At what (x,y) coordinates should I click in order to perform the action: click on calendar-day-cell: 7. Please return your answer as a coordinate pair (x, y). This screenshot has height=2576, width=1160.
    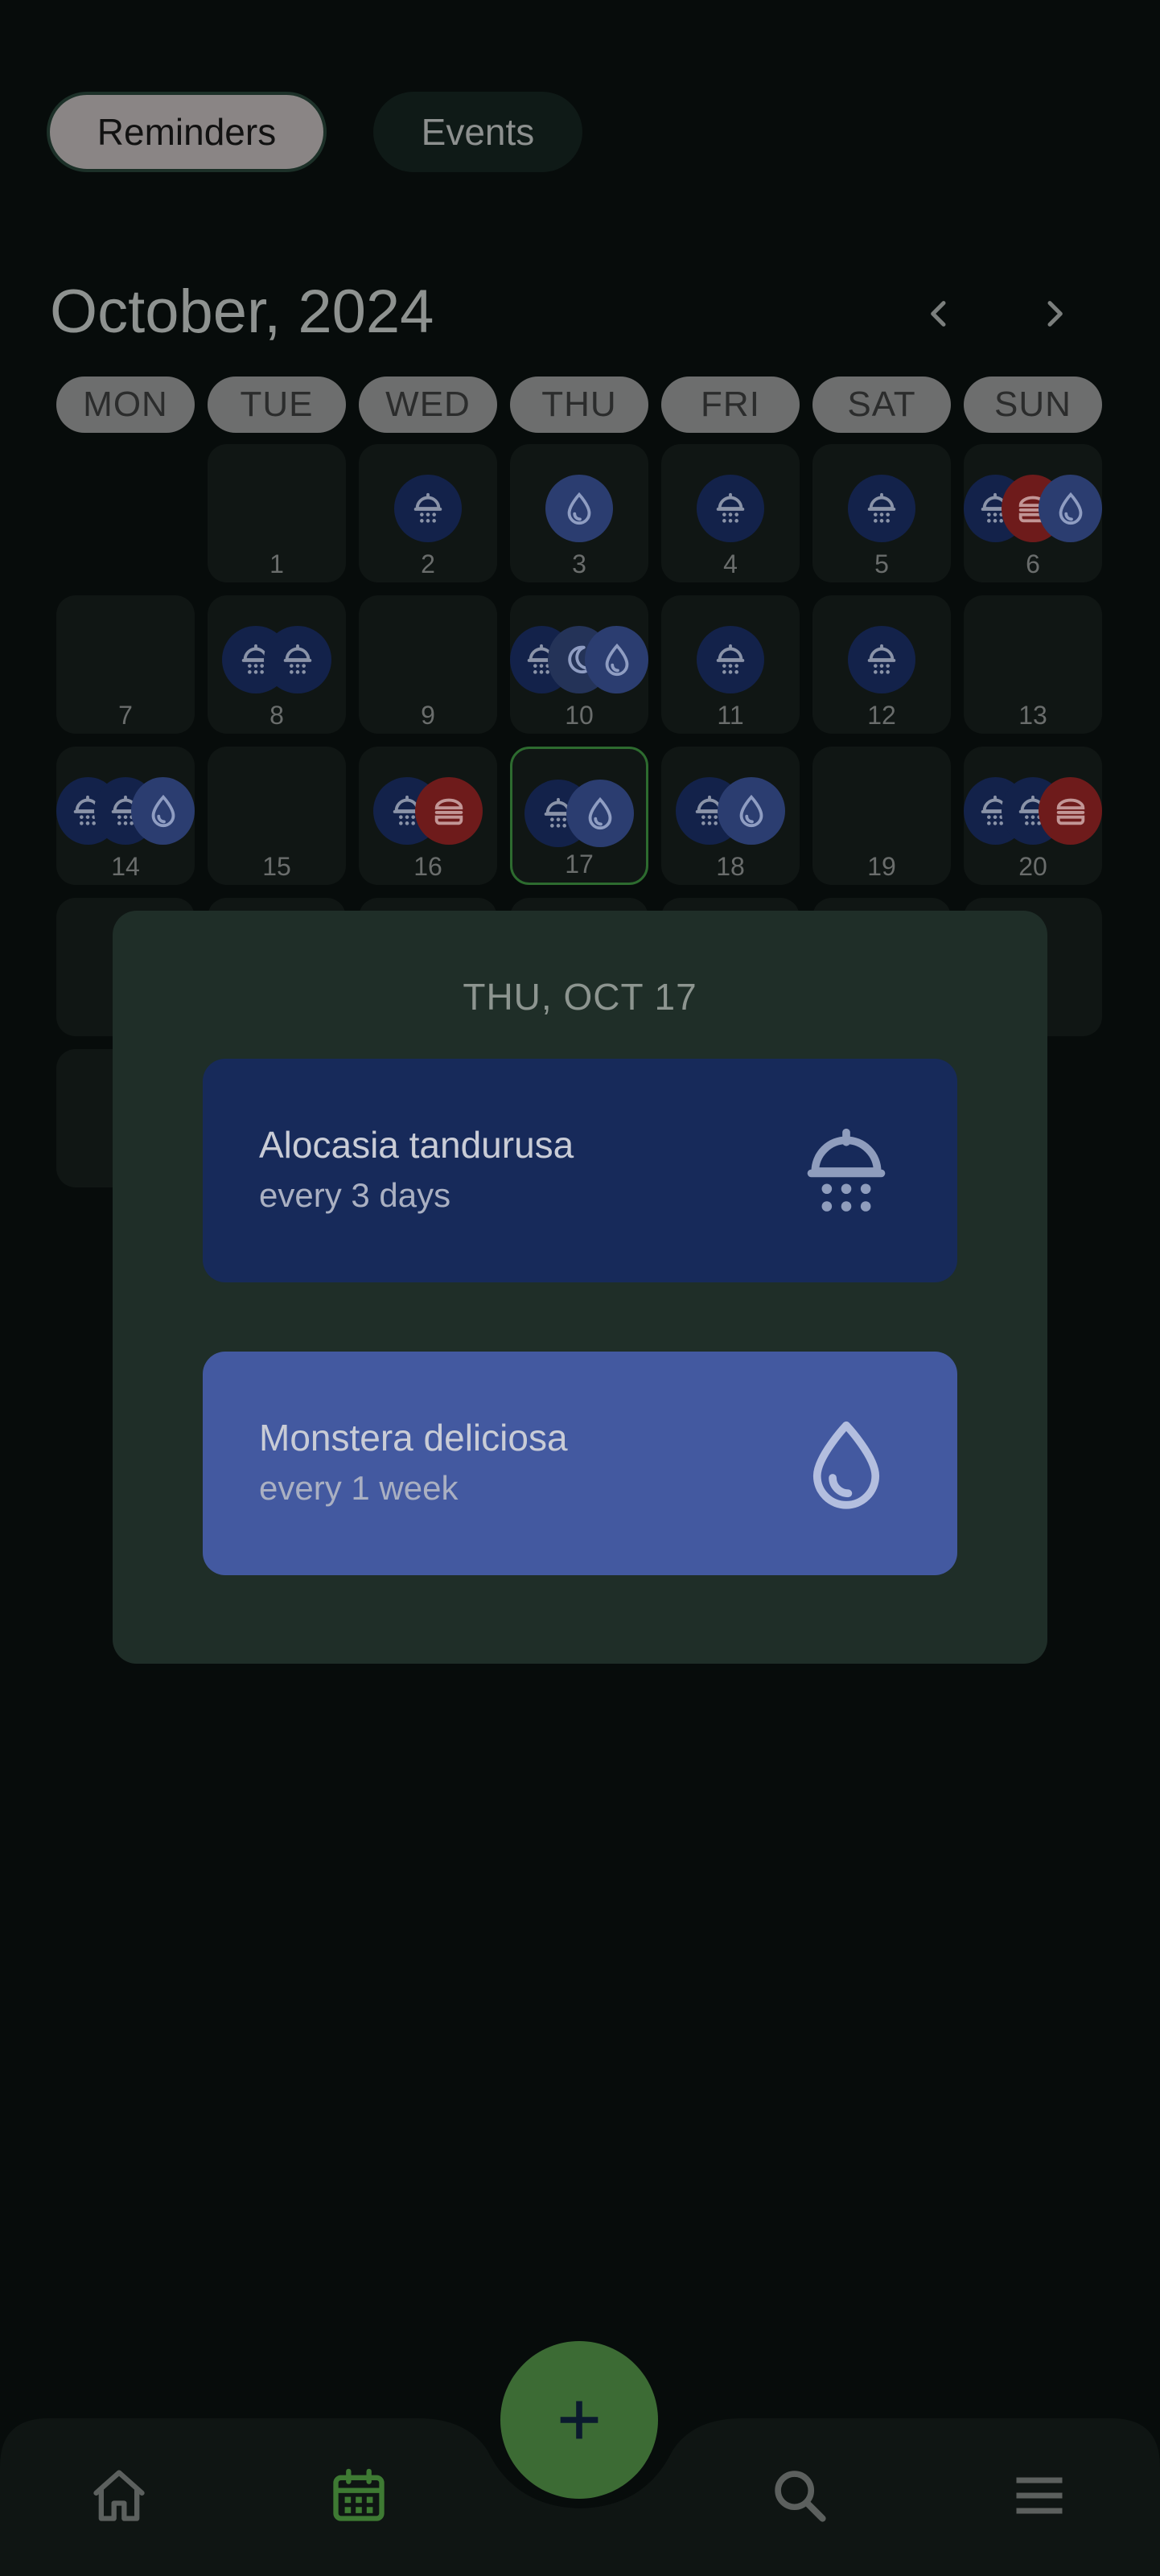
    Looking at the image, I should click on (125, 664).